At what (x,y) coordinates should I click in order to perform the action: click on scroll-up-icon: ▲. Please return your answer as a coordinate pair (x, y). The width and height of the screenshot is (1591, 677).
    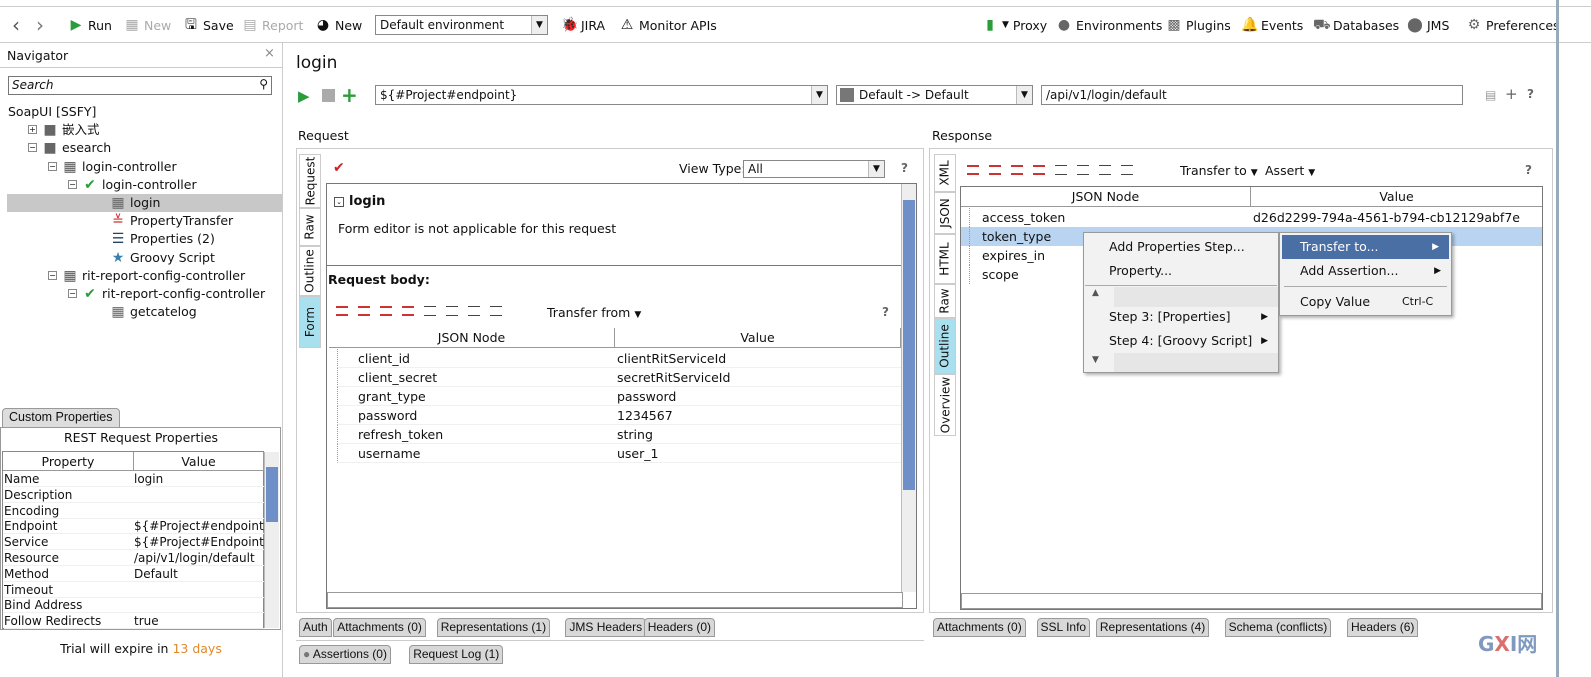
    Looking at the image, I should click on (1095, 293).